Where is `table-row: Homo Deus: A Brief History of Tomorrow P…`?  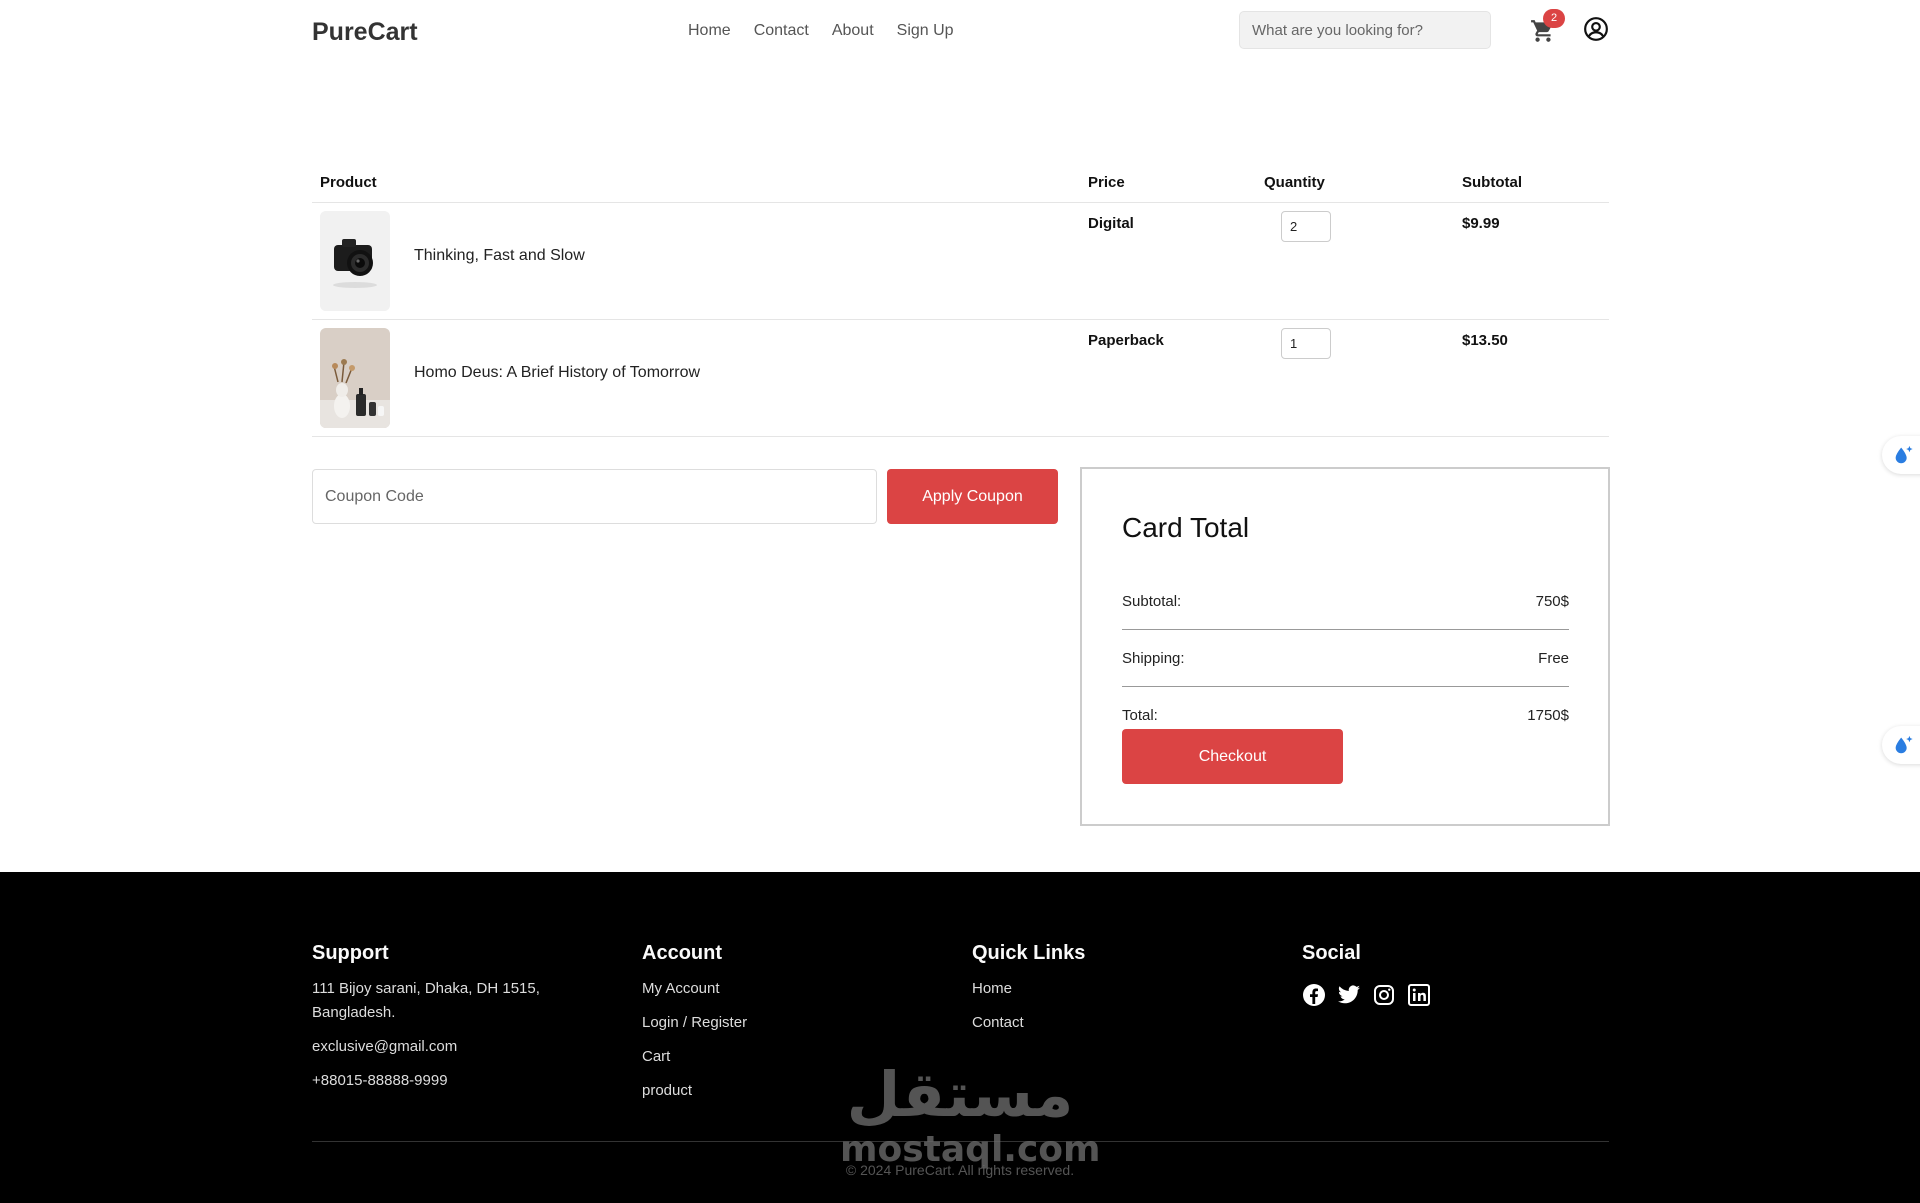 table-row: Homo Deus: A Brief History of Tomorrow P… is located at coordinates (960, 378).